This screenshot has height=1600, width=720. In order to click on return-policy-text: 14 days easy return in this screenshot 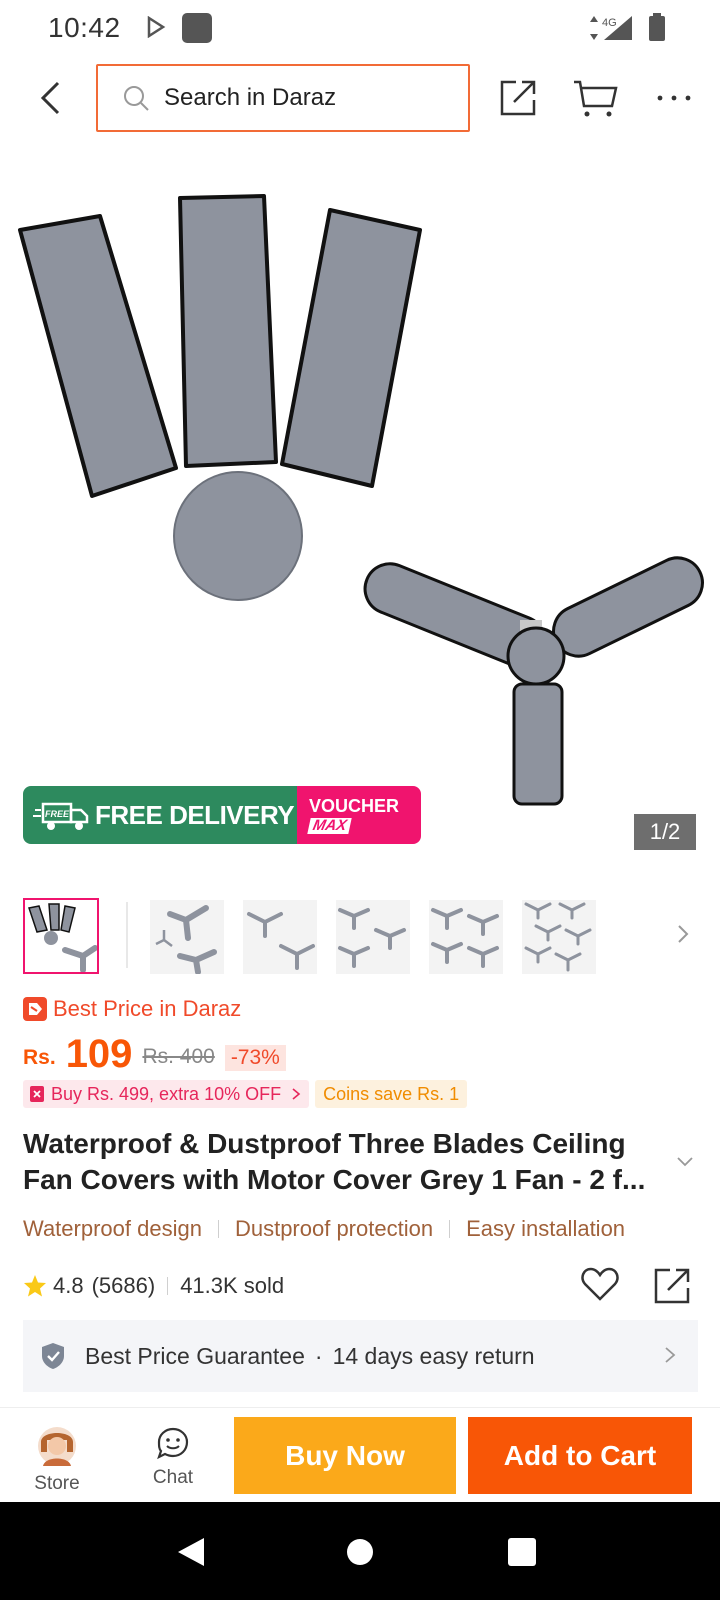, I will do `click(433, 1355)`.